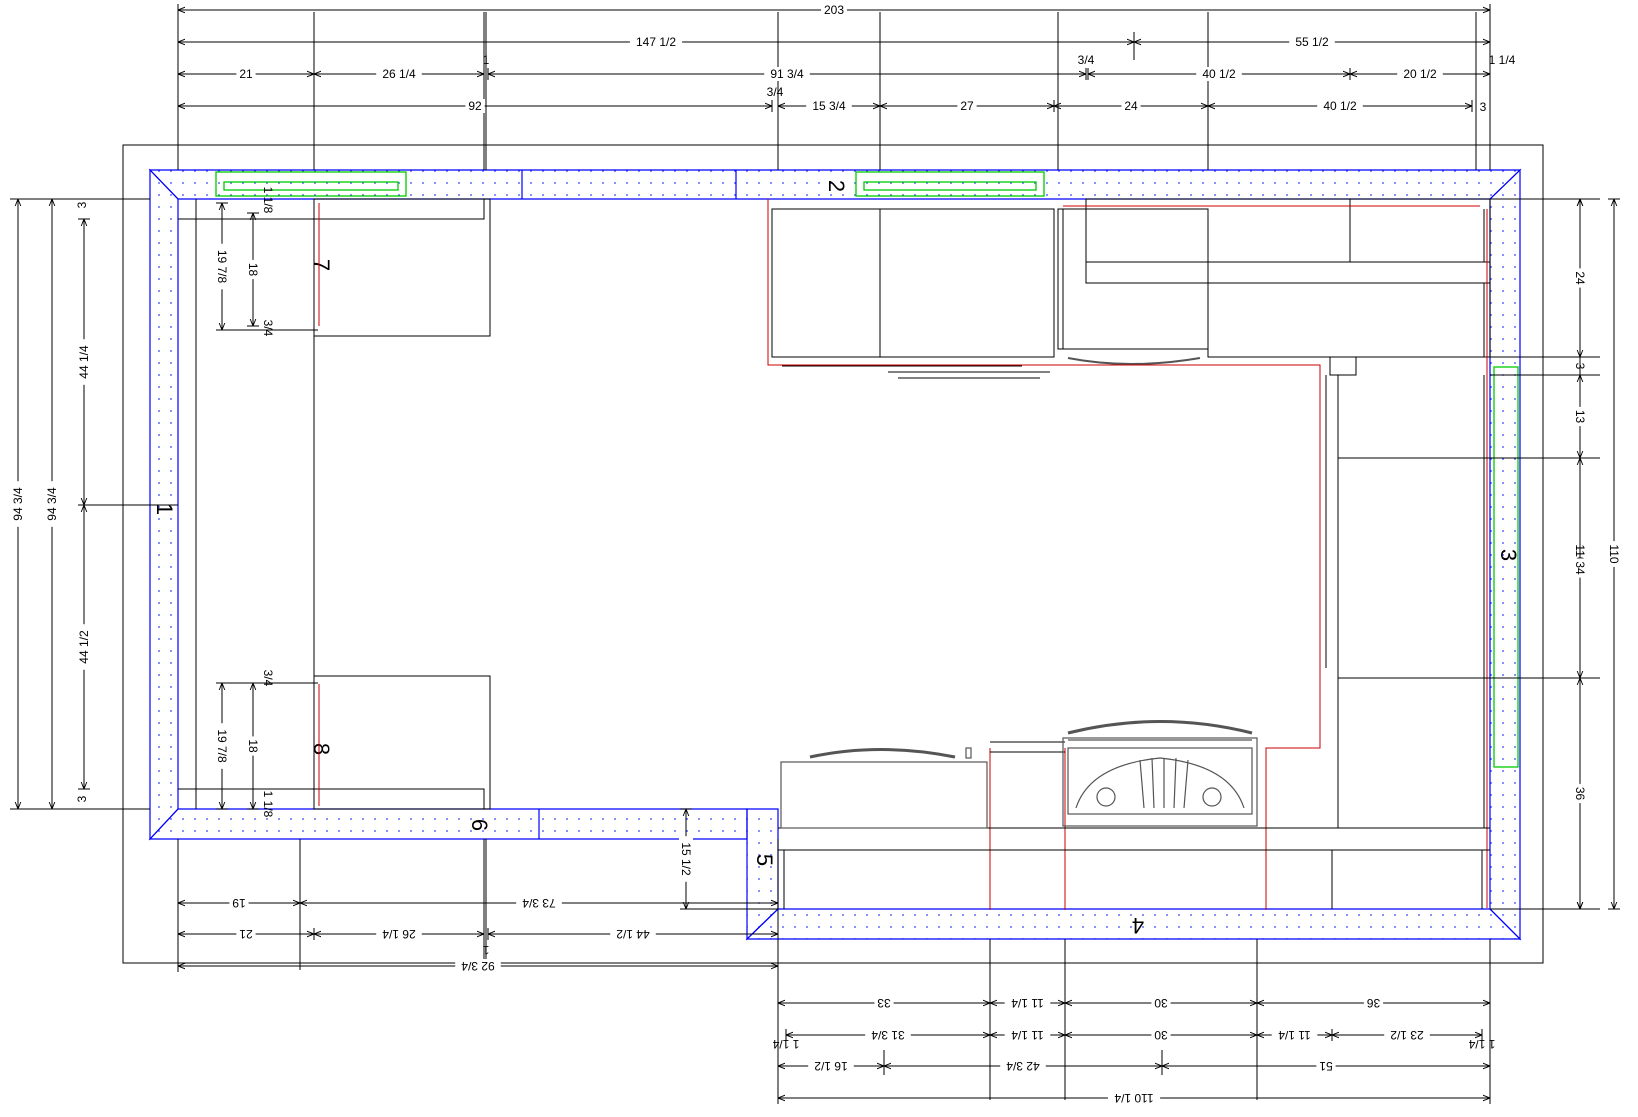 Image resolution: width=1638 pixels, height=1117 pixels. I want to click on dim-bl-r2-a: 21, so click(246, 934).